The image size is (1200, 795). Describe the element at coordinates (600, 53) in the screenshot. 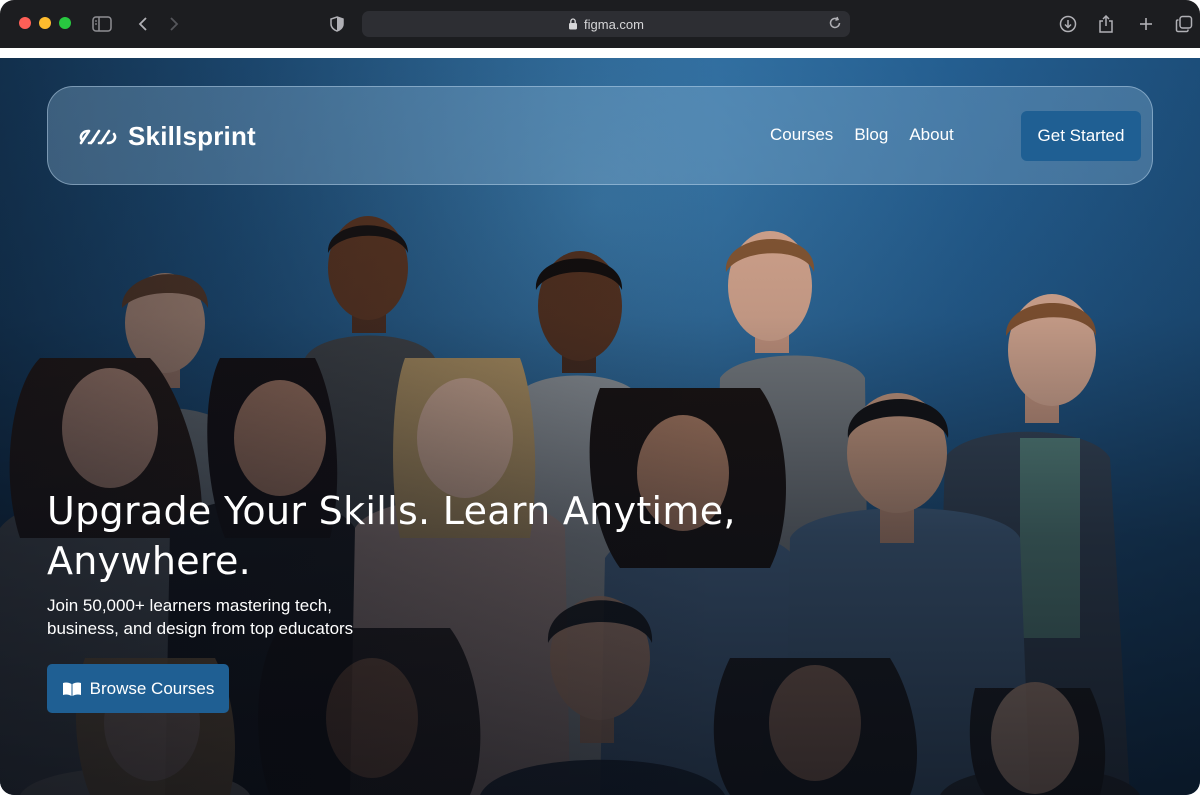

I see `toolbar-divider` at that location.